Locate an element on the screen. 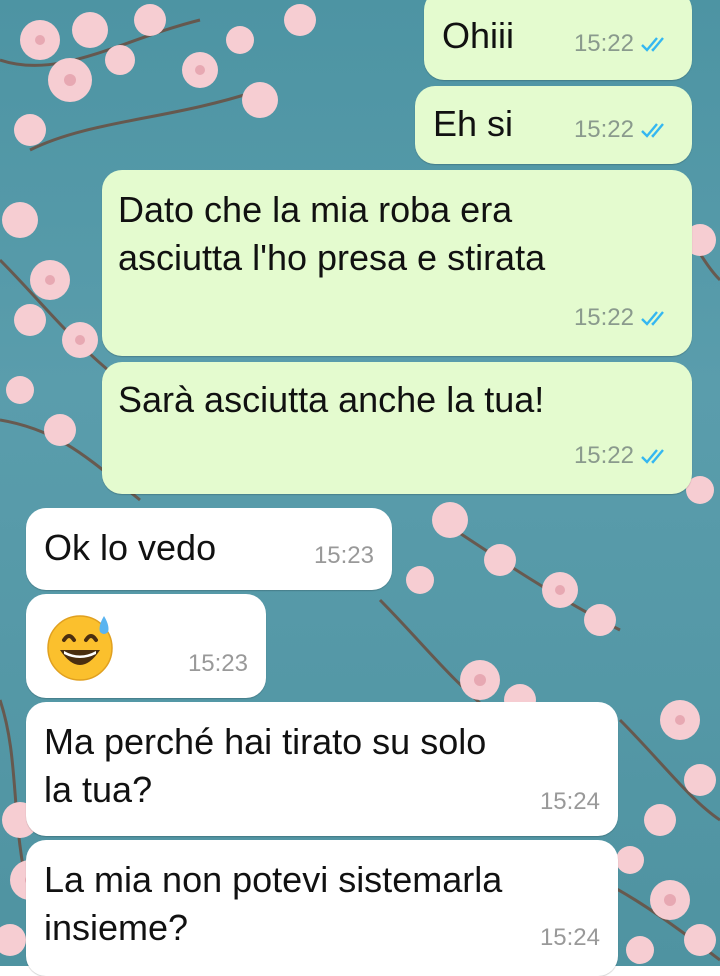 The width and height of the screenshot is (720, 976). message-bubble: Eh si 15:22 is located at coordinates (553, 125).